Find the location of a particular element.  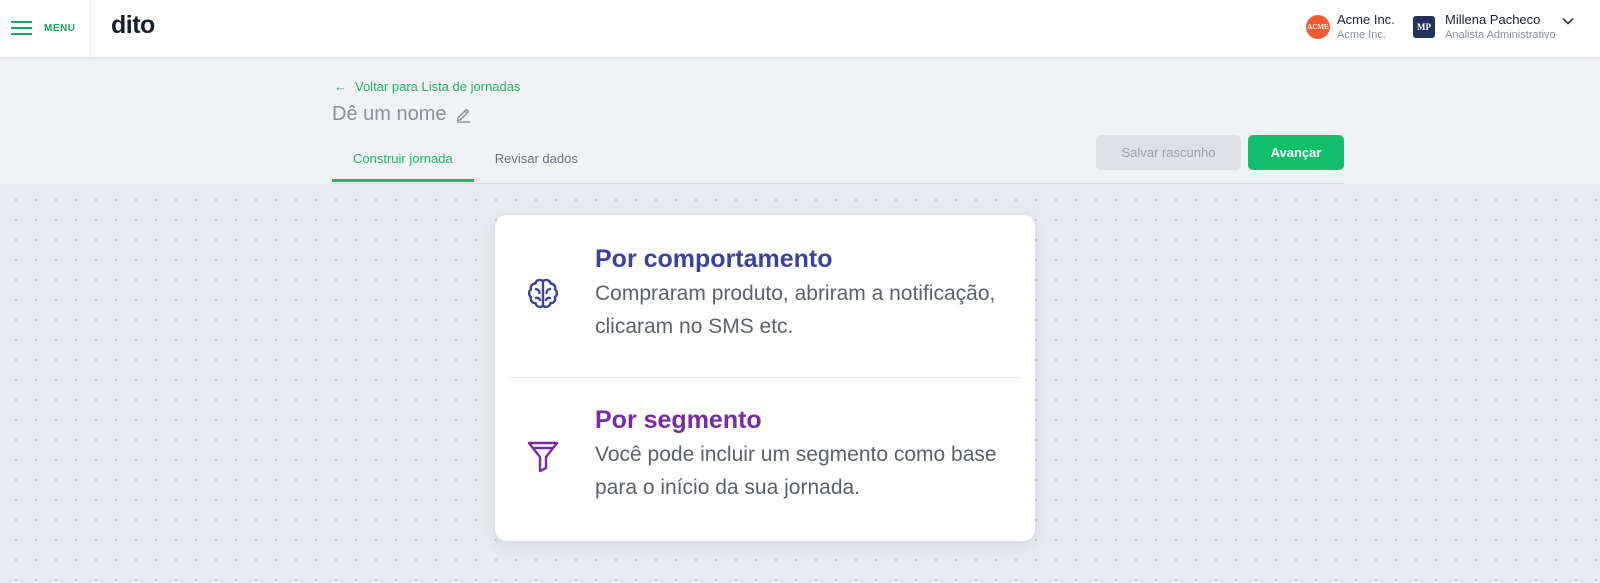

funnel-icon is located at coordinates (543, 457).